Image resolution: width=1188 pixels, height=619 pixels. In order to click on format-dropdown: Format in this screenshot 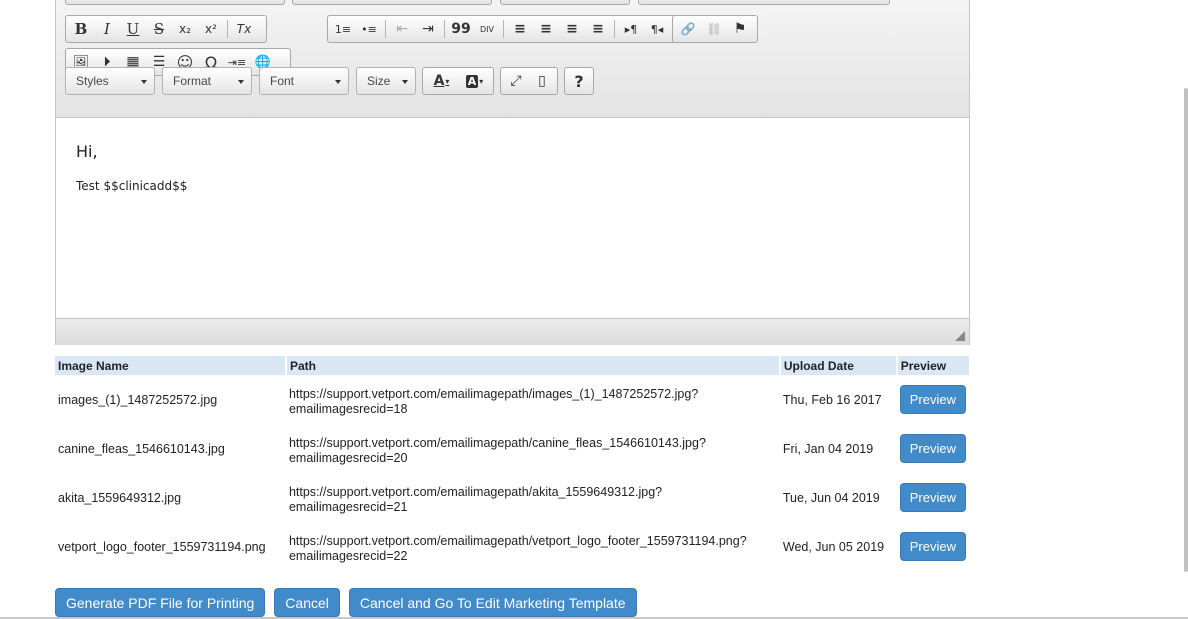, I will do `click(207, 81)`.